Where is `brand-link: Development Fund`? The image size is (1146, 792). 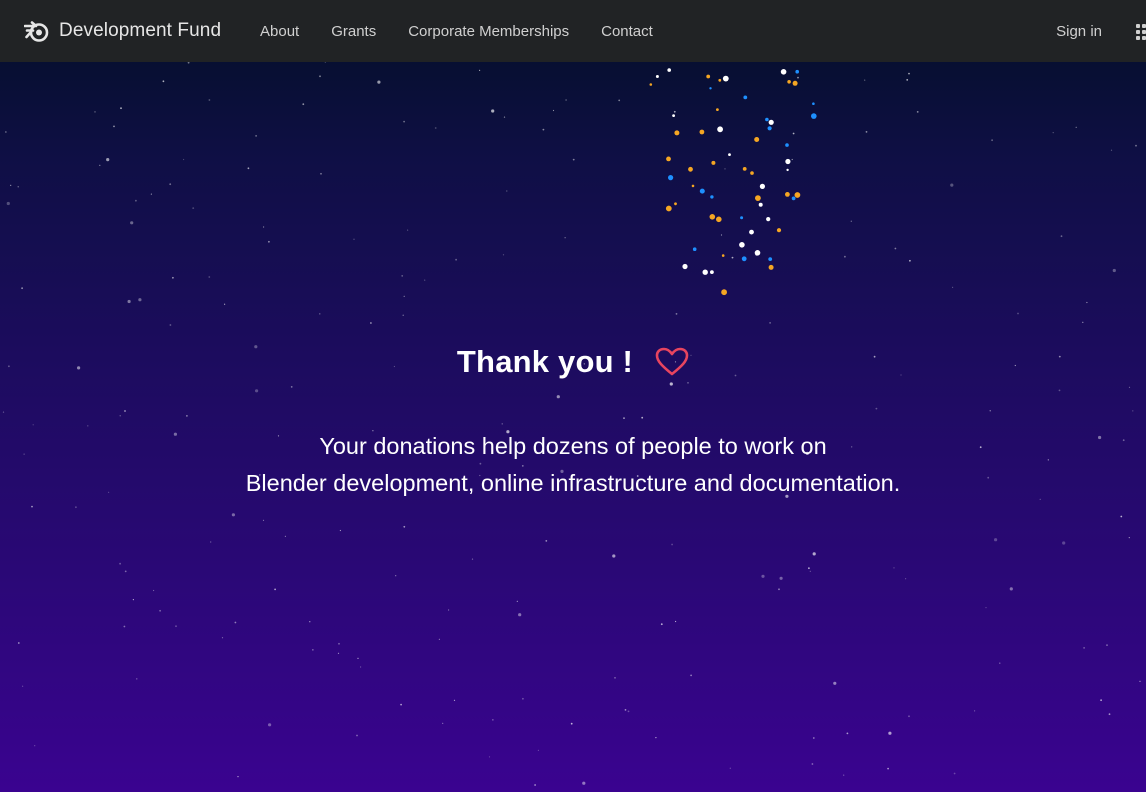 brand-link: Development Fund is located at coordinates (122, 31).